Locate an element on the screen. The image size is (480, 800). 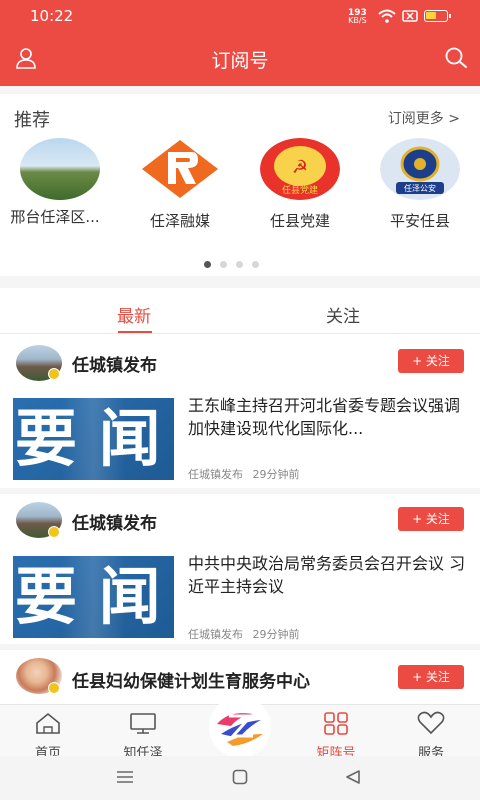
nav-center-home is located at coordinates (240, 727).